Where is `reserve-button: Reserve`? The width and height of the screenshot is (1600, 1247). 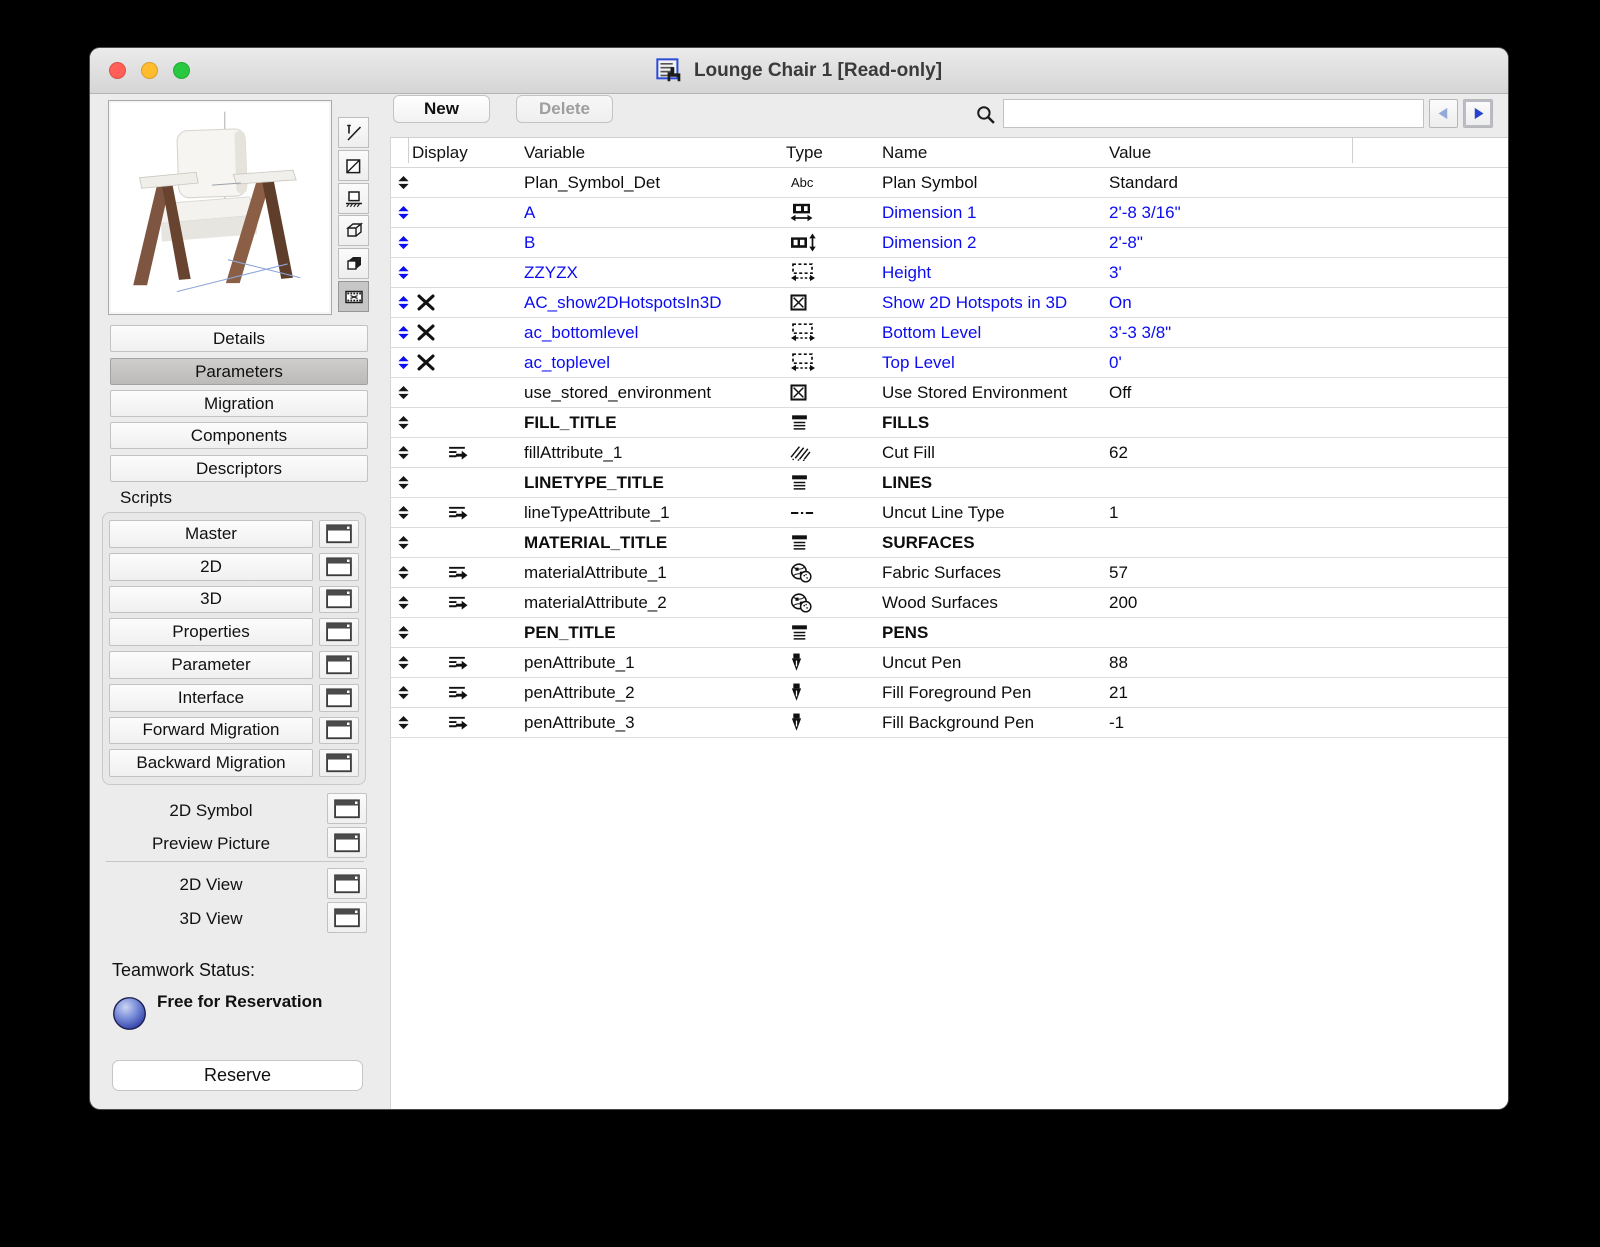 reserve-button: Reserve is located at coordinates (237, 1075).